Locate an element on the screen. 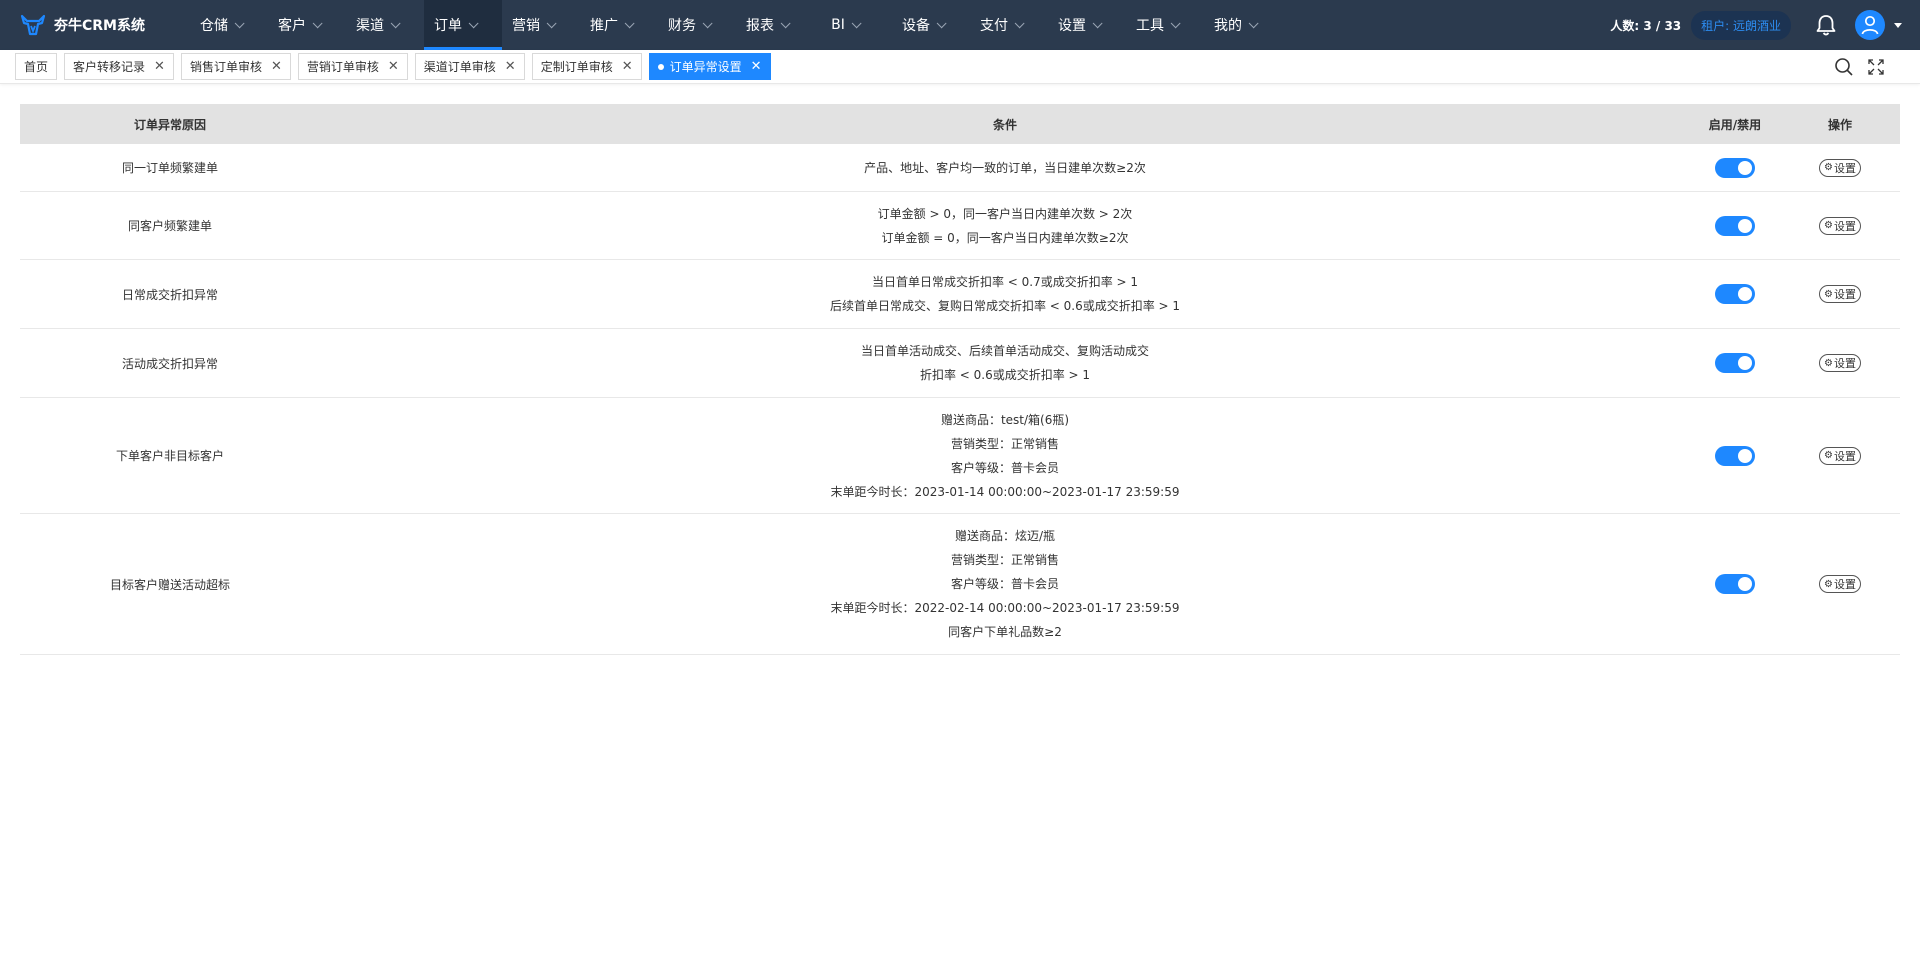 This screenshot has height=953, width=1920. nav-item-label: 营销 is located at coordinates (526, 26).